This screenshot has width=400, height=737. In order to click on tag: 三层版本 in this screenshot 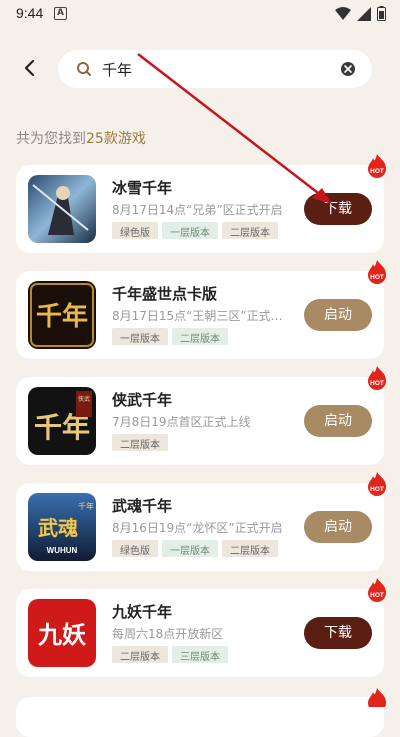, I will do `click(200, 654)`.